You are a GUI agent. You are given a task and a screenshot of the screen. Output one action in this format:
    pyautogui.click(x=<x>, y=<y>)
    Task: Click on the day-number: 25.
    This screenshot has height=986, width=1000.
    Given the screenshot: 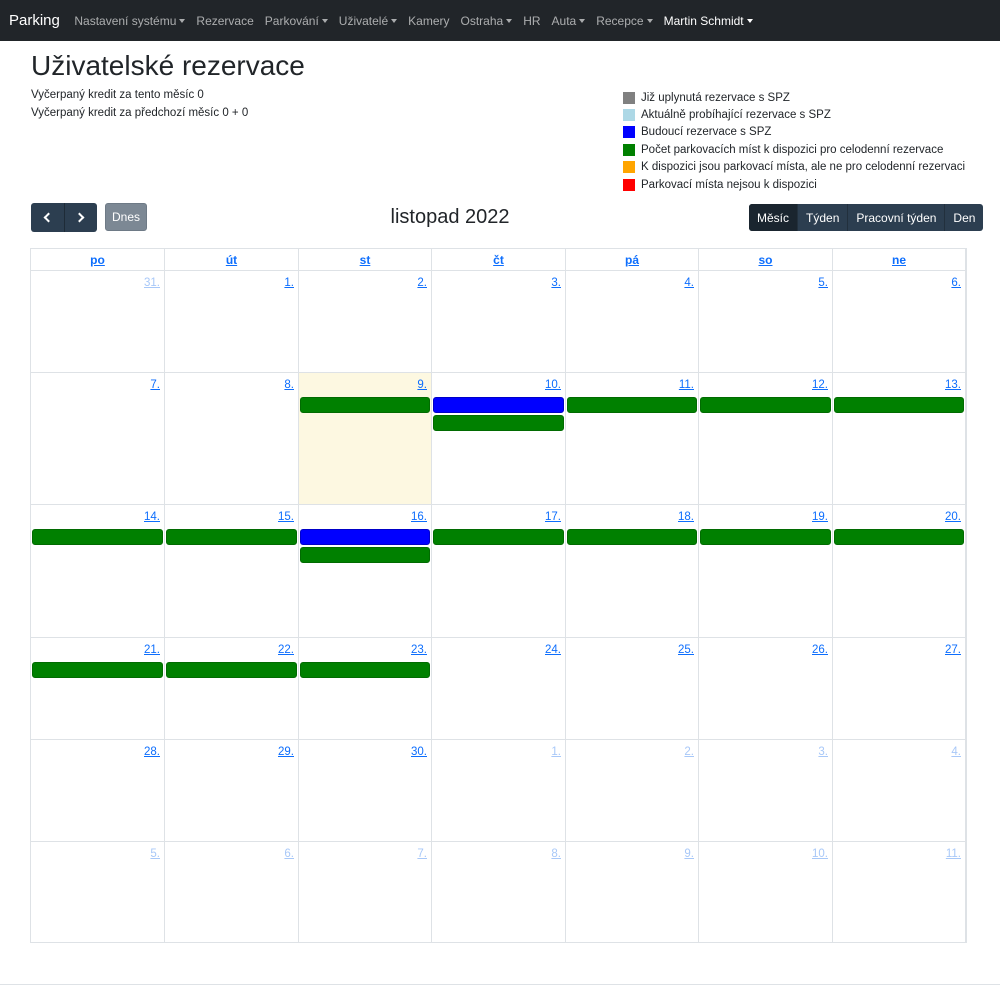 What is the action you would take?
    pyautogui.click(x=686, y=650)
    